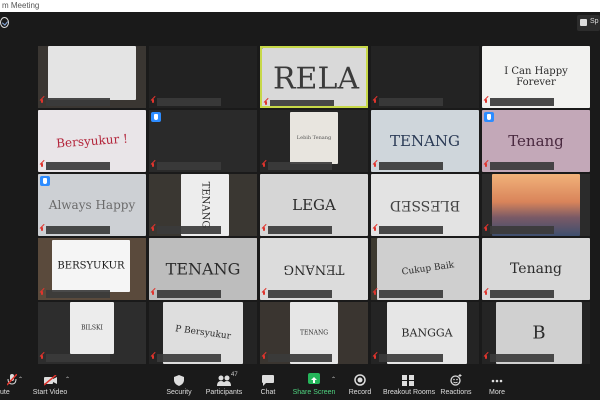 The image size is (600, 400). Describe the element at coordinates (92, 141) in the screenshot. I see `participant-tile: Bersyukur !` at that location.